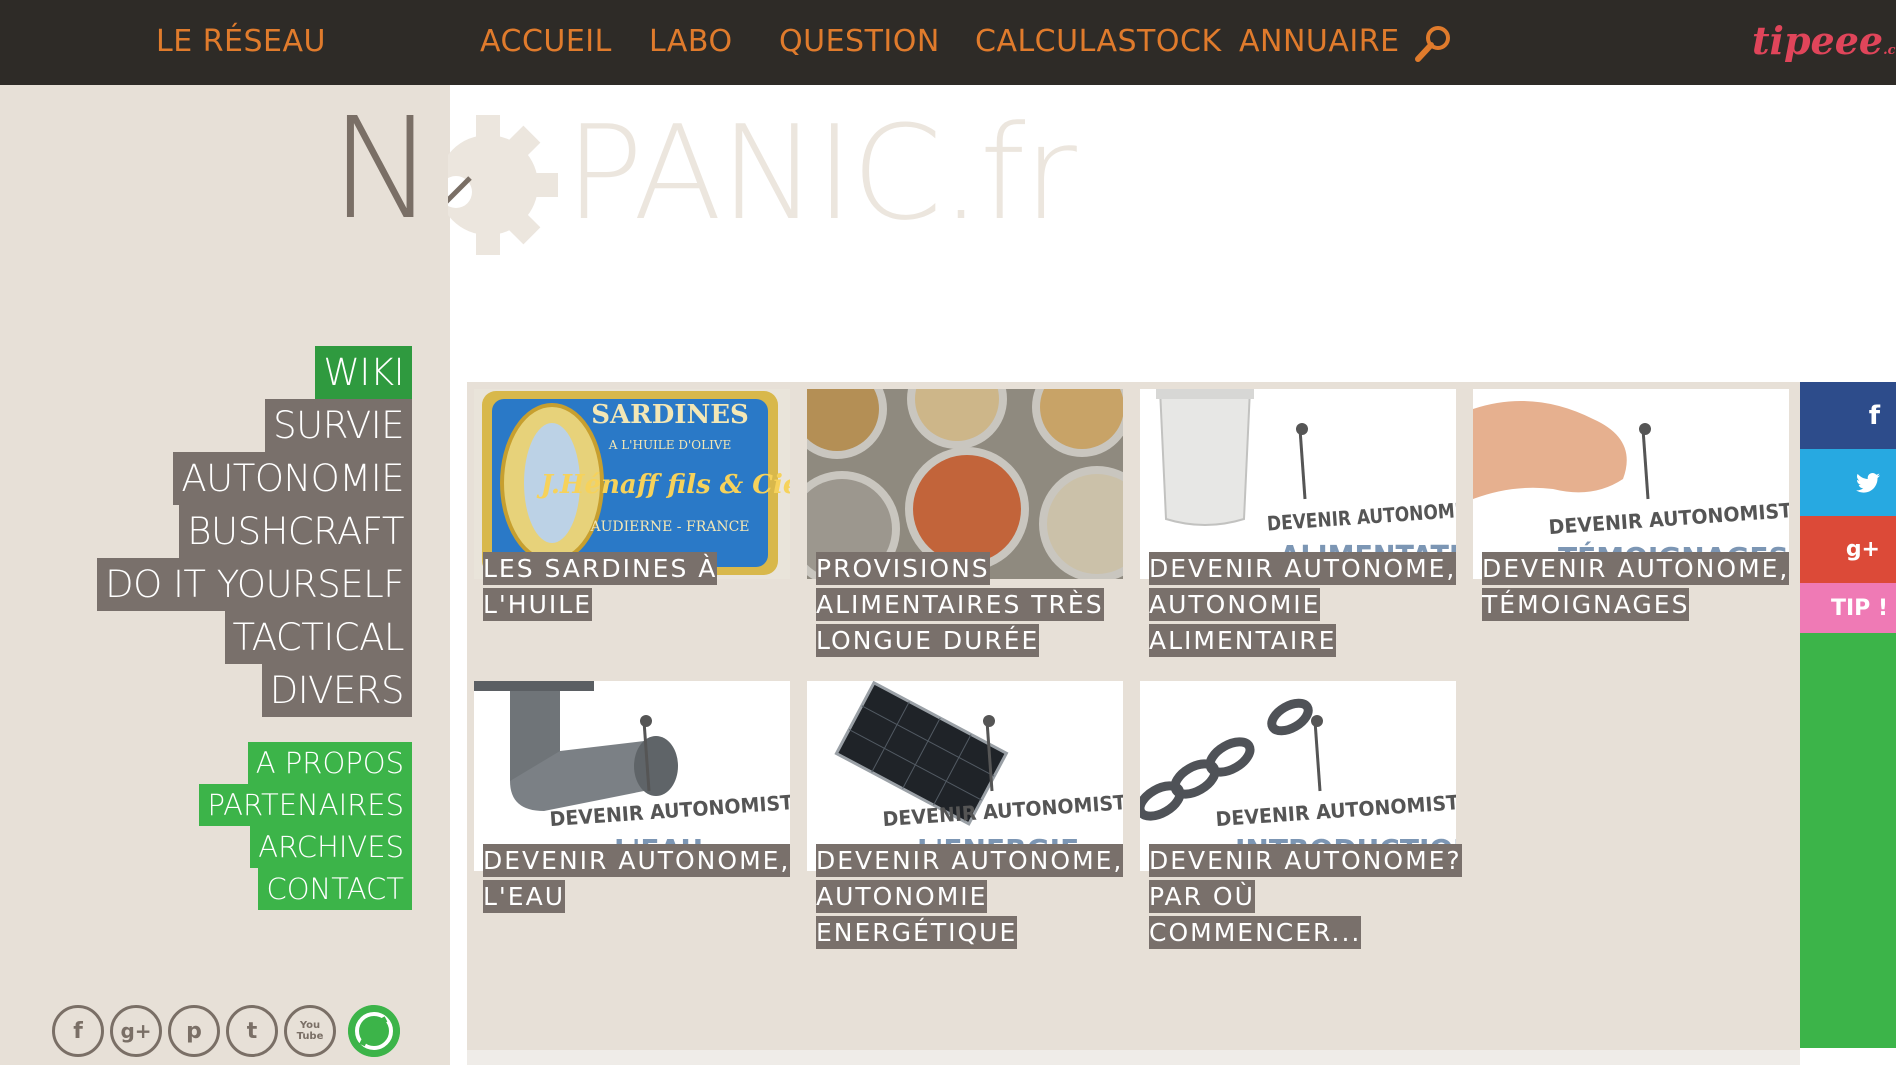  I want to click on content-bottom-strip, so click(1133, 1057).